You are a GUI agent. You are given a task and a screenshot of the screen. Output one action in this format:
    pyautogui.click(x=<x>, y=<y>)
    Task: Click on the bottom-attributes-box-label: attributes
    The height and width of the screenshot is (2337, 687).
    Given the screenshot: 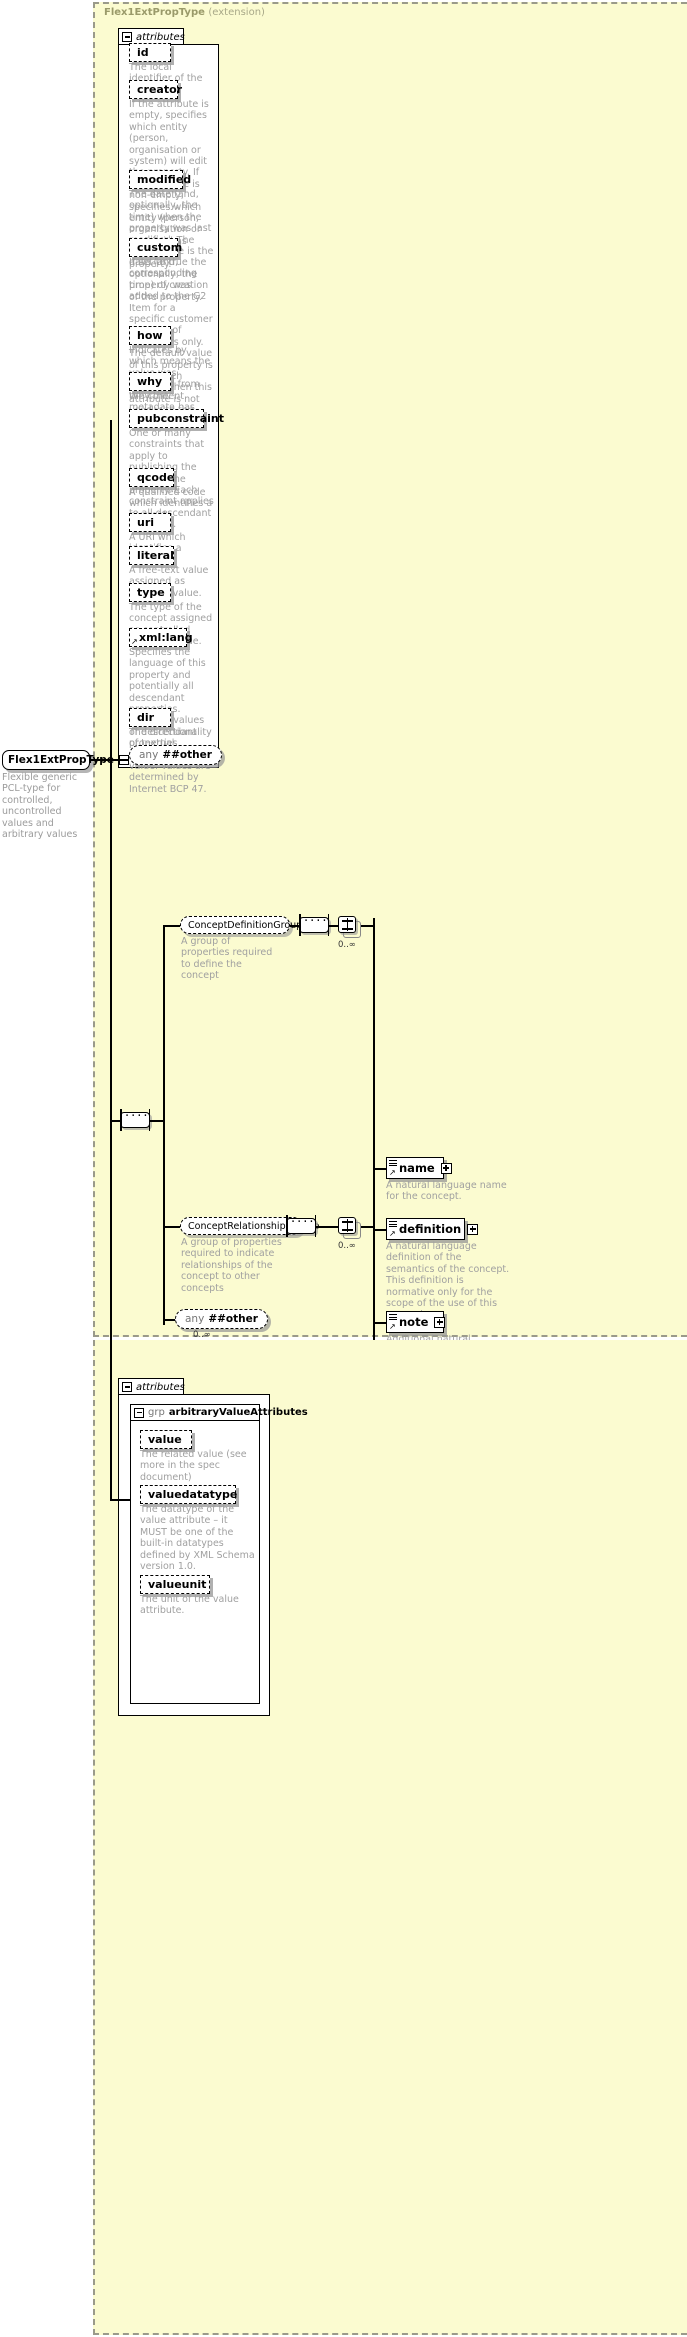 What is the action you would take?
    pyautogui.click(x=160, y=1387)
    